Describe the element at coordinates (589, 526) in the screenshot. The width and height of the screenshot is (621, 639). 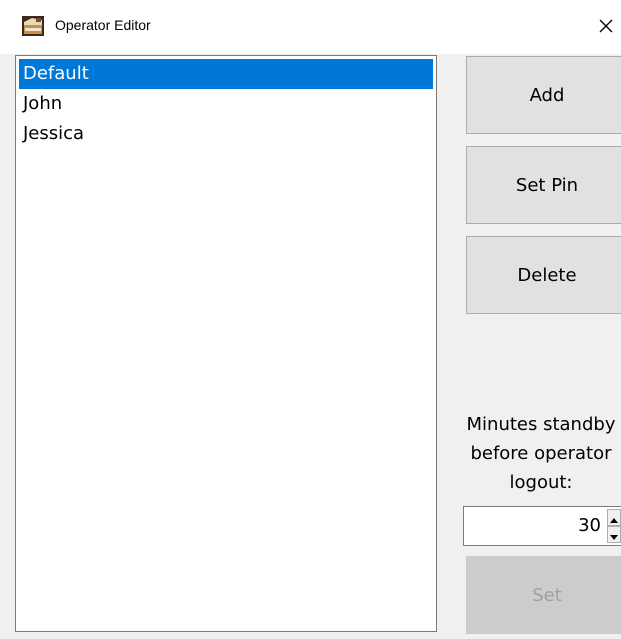
I see `standby-minutes-value: 30` at that location.